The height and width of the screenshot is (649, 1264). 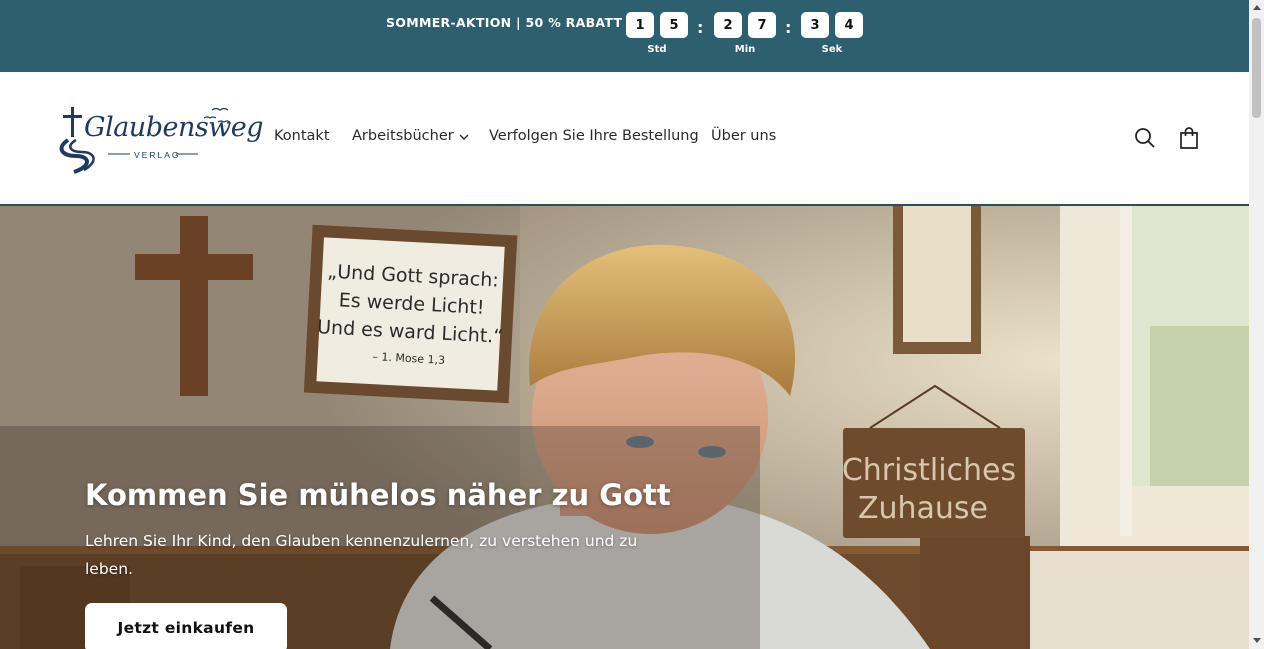 What do you see at coordinates (815, 25) in the screenshot?
I see `countdown-seconds-digit-1: 3` at bounding box center [815, 25].